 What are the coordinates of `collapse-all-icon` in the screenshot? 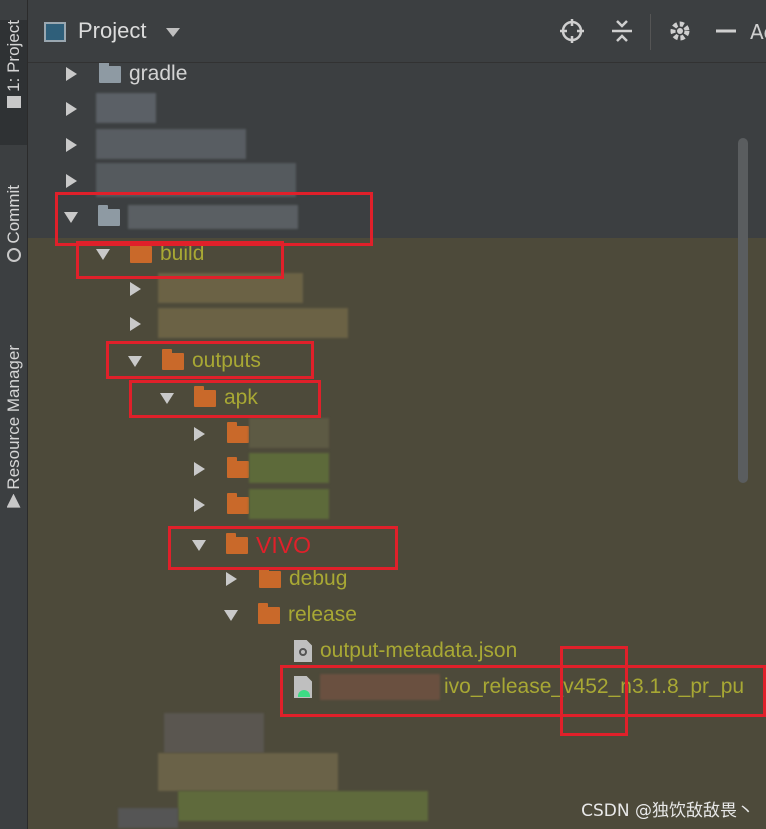 It's located at (622, 34).